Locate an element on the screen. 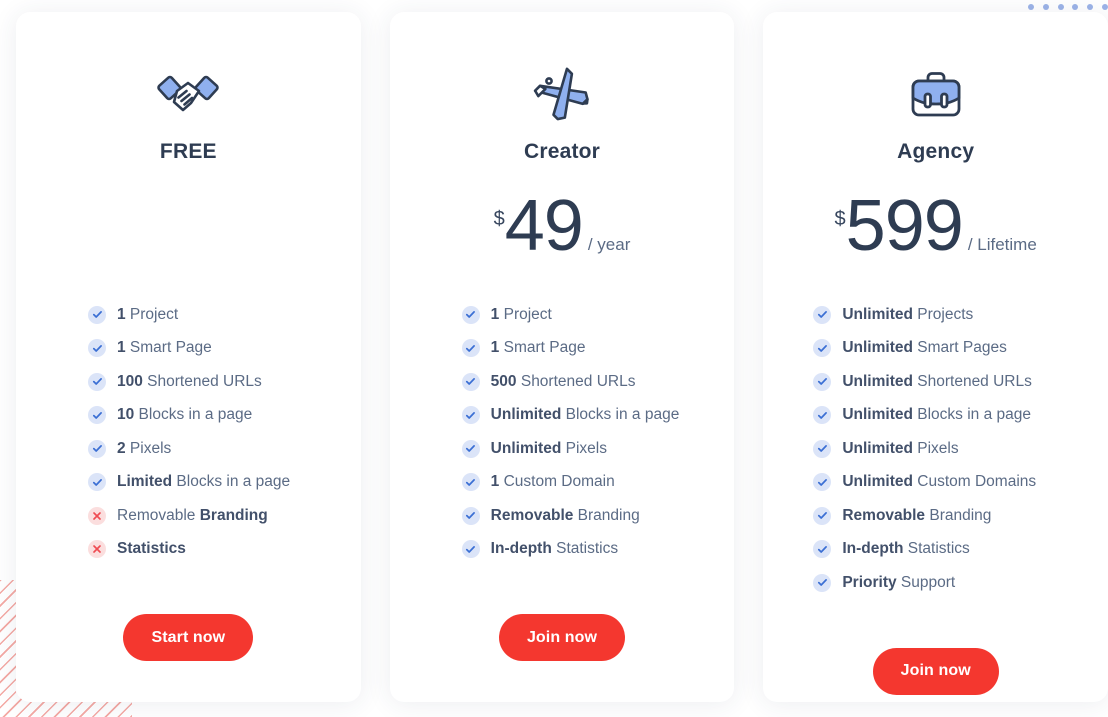 The image size is (1108, 717). cta-area: Start now is located at coordinates (188, 637).